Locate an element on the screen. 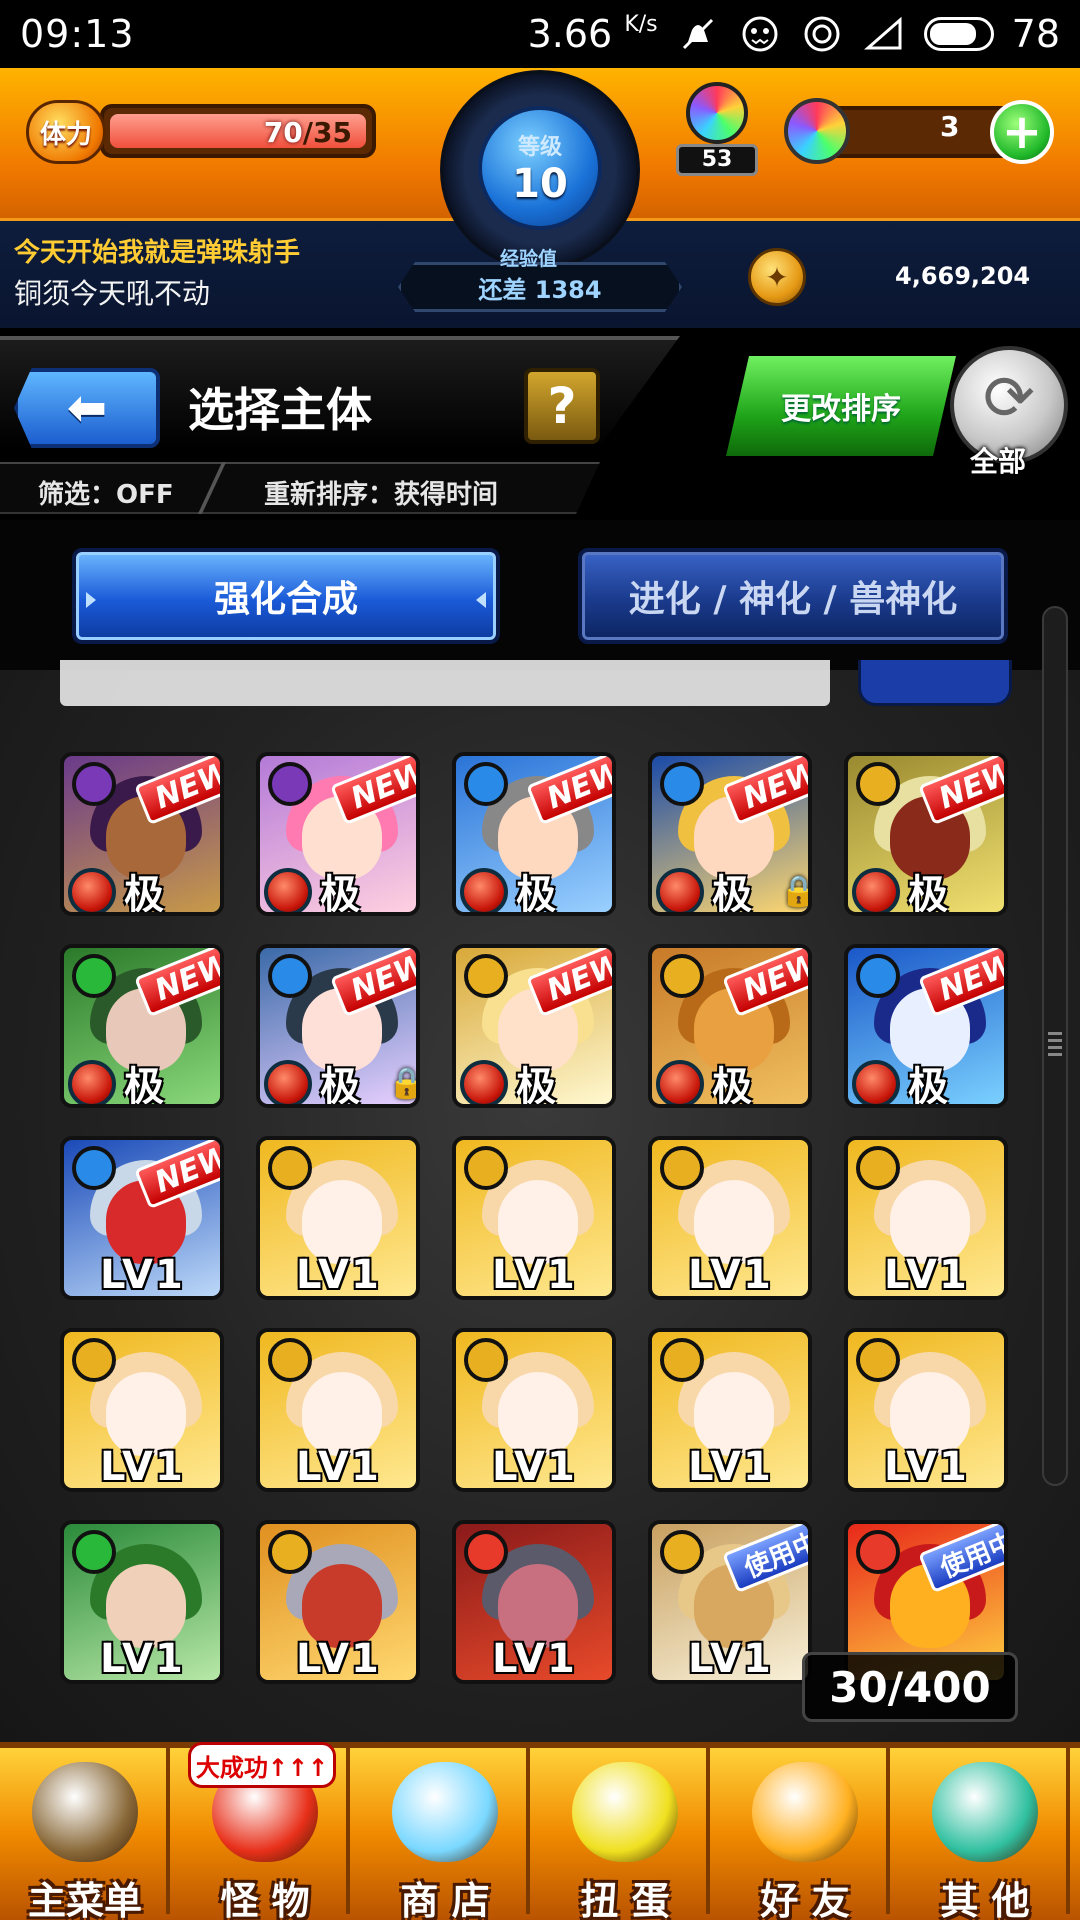  status-indicators: 3.66 K/s 78 is located at coordinates (794, 34).